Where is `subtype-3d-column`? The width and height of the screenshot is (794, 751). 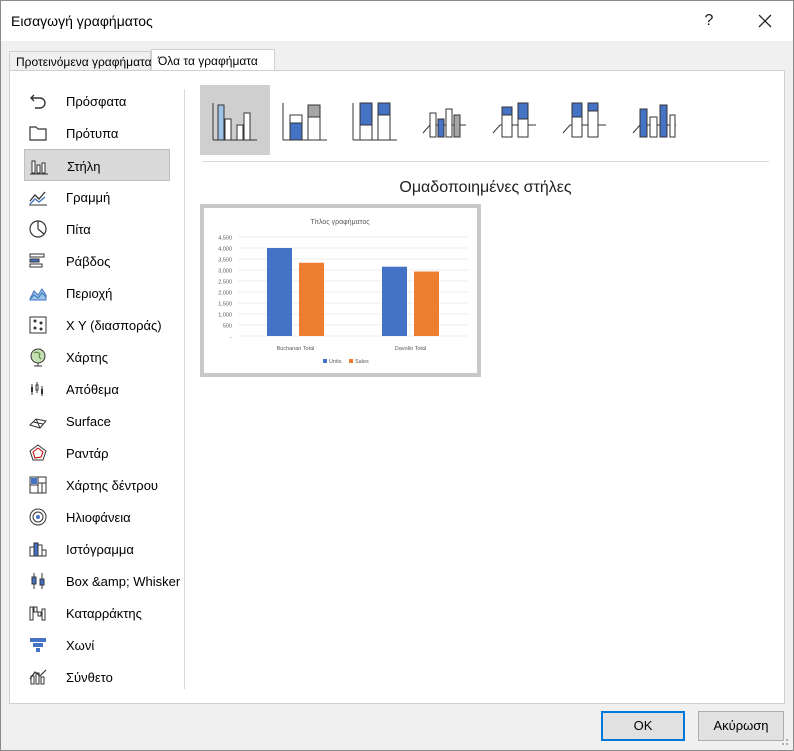
subtype-3d-column is located at coordinates (655, 120).